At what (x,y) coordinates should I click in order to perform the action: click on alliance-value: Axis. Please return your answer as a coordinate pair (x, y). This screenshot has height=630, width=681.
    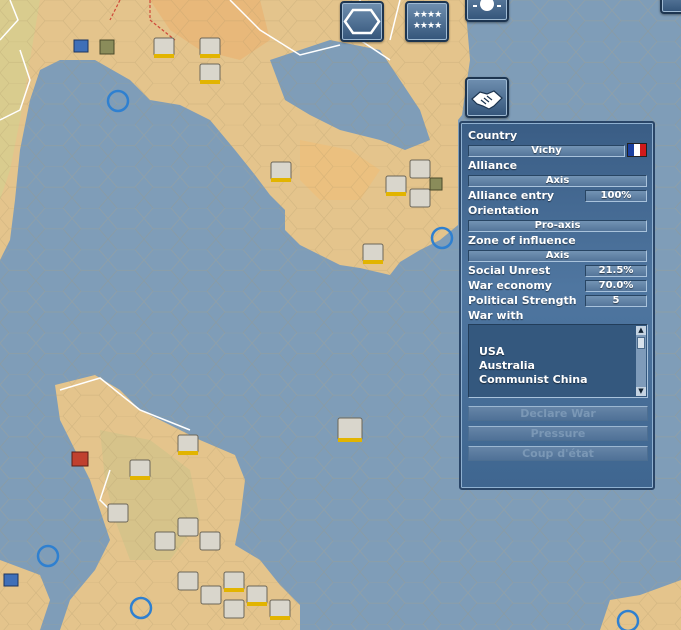
    Looking at the image, I should click on (557, 181).